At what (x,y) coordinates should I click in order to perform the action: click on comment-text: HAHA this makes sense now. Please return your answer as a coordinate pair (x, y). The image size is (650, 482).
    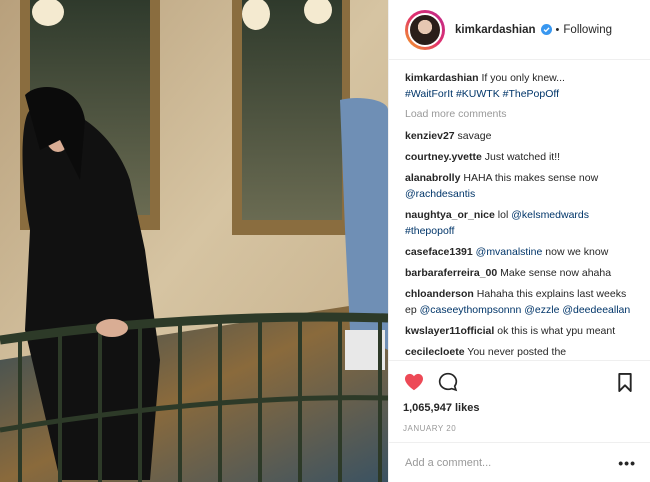
    Looking at the image, I should click on (531, 178).